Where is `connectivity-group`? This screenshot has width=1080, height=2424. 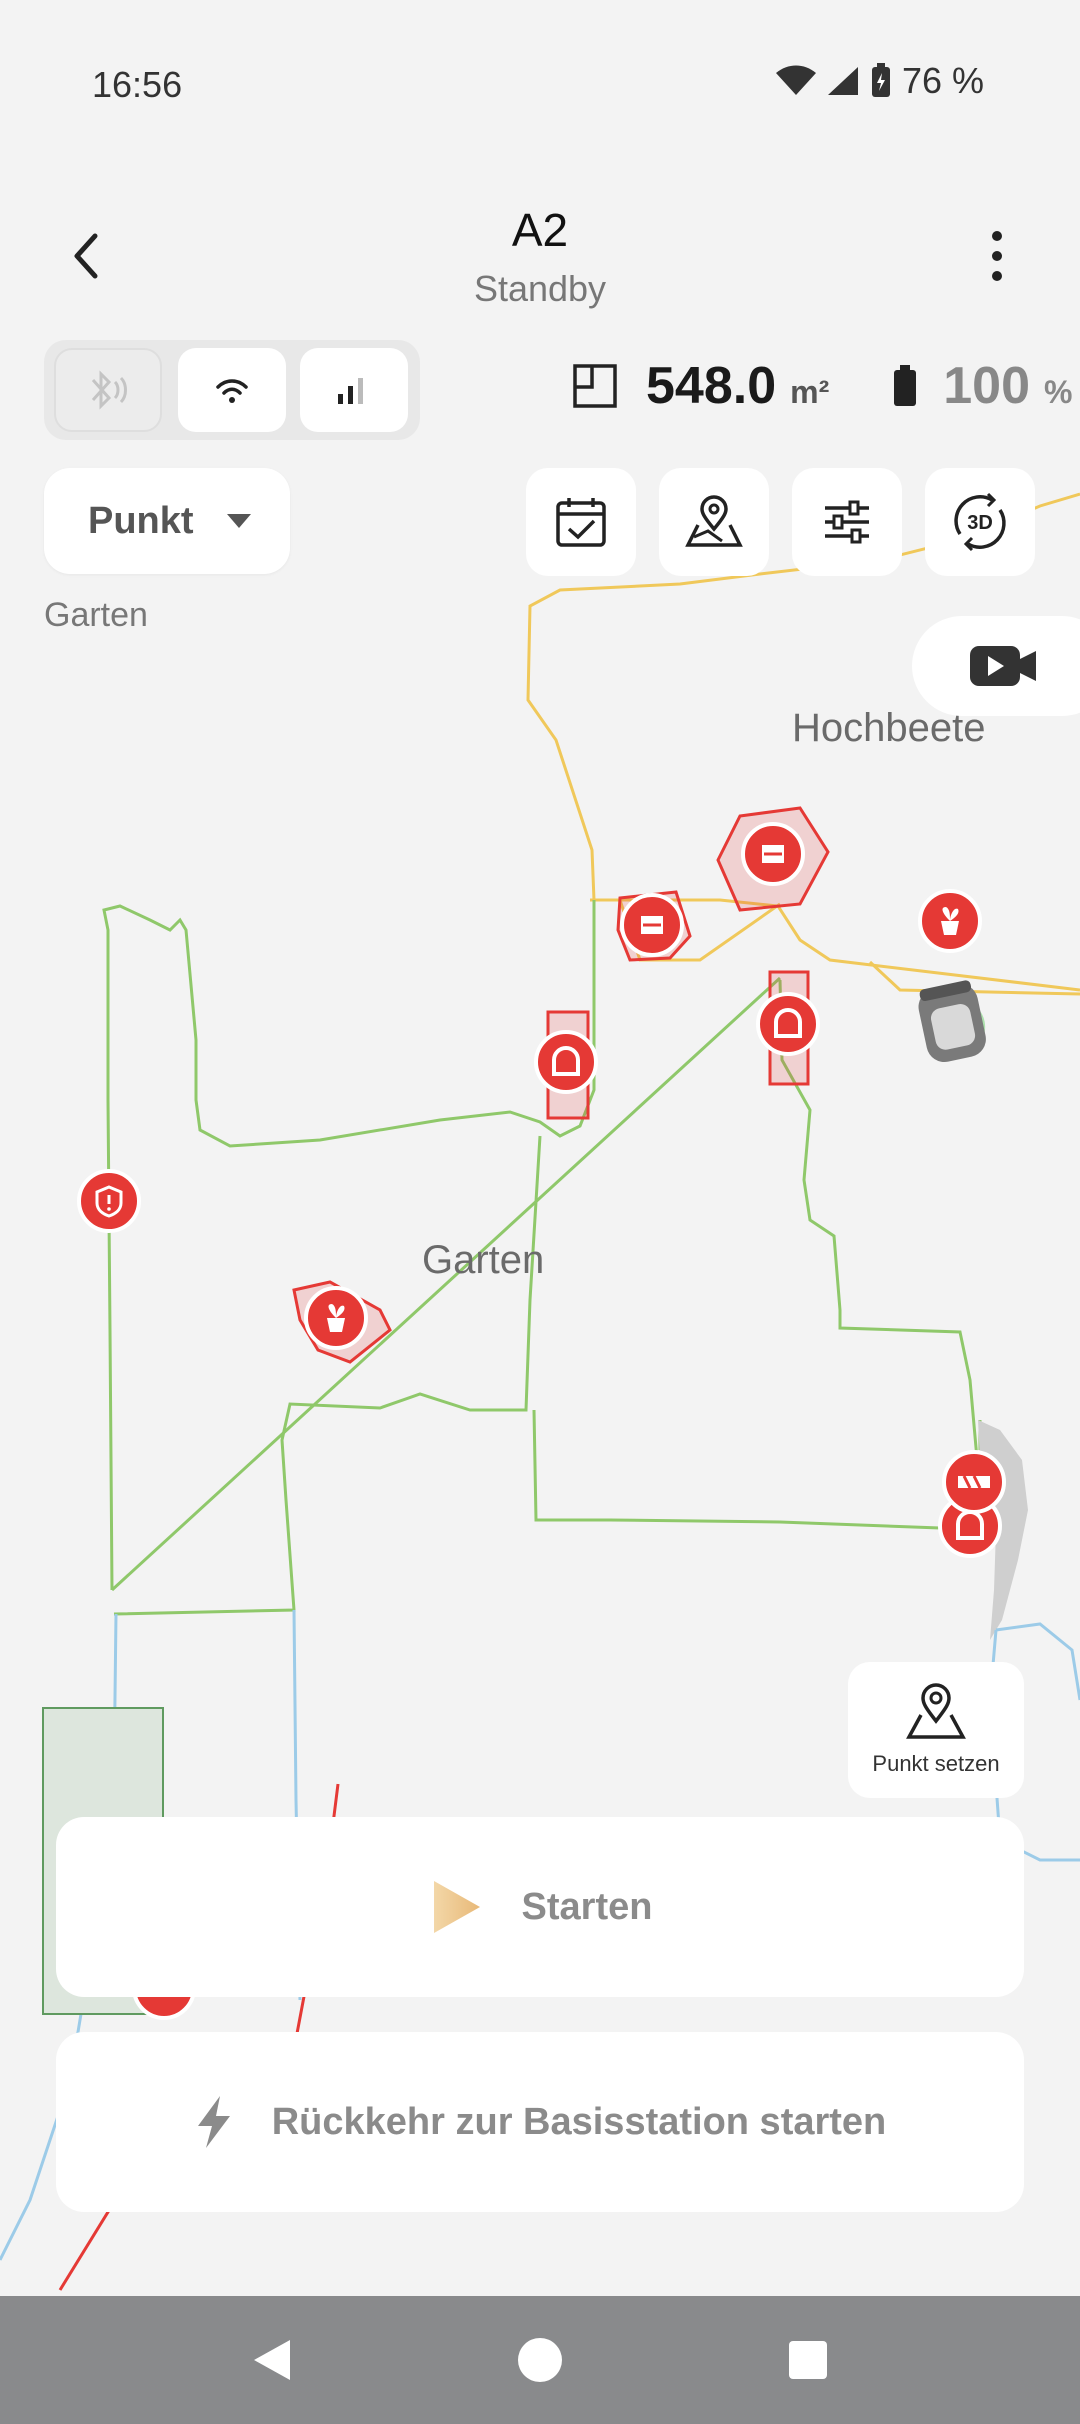
connectivity-group is located at coordinates (232, 390).